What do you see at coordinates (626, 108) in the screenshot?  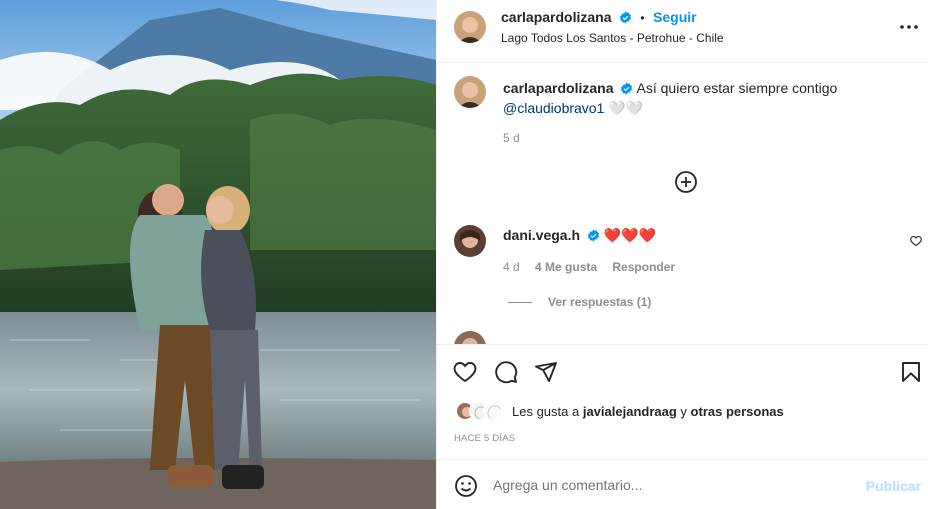 I see `caption-emoji: 🤍🤍` at bounding box center [626, 108].